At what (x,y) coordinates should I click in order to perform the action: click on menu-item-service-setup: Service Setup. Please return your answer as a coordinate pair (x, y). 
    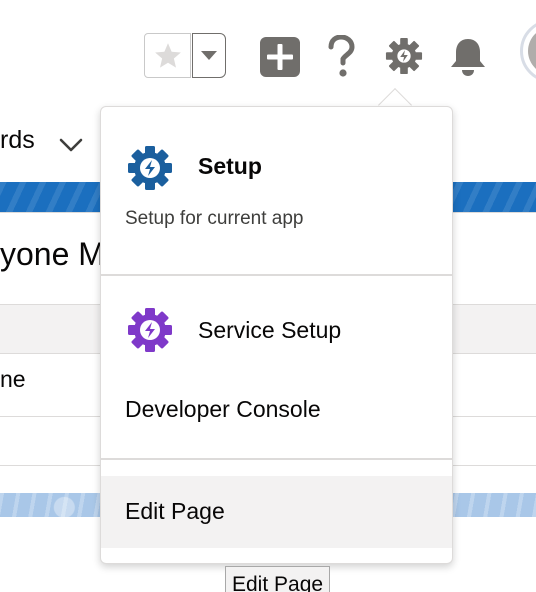
    Looking at the image, I should click on (276, 333).